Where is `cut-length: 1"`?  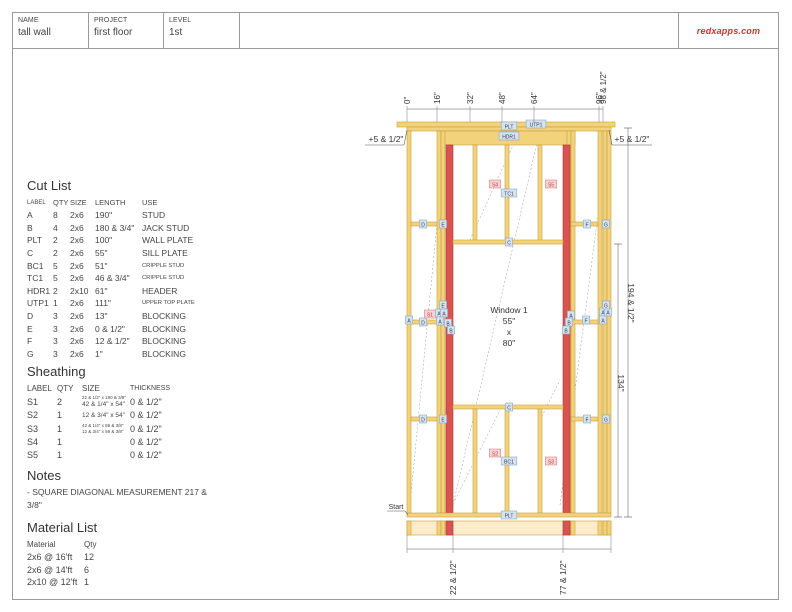 cut-length: 1" is located at coordinates (99, 353).